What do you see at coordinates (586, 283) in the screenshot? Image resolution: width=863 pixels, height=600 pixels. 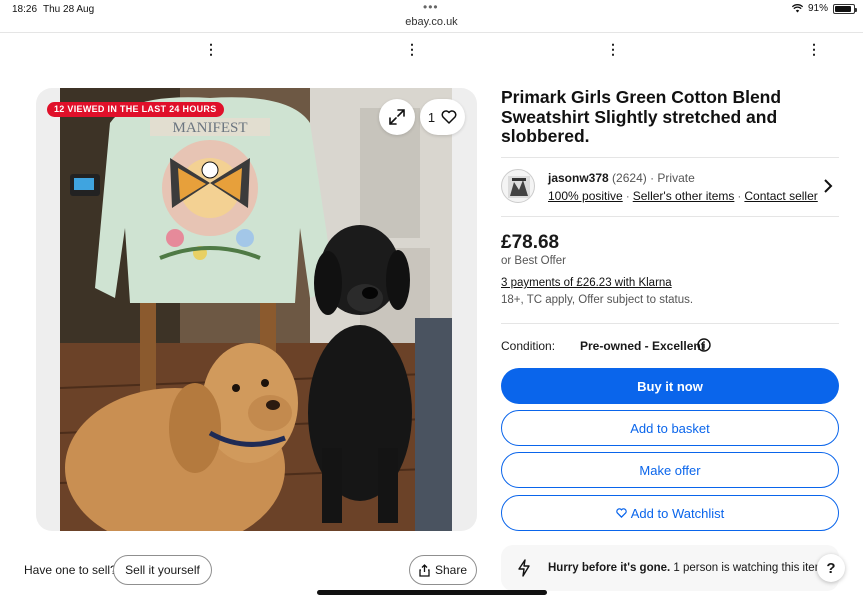 I see `klarna-link: 3 payments of £26.23 with Klarna` at bounding box center [586, 283].